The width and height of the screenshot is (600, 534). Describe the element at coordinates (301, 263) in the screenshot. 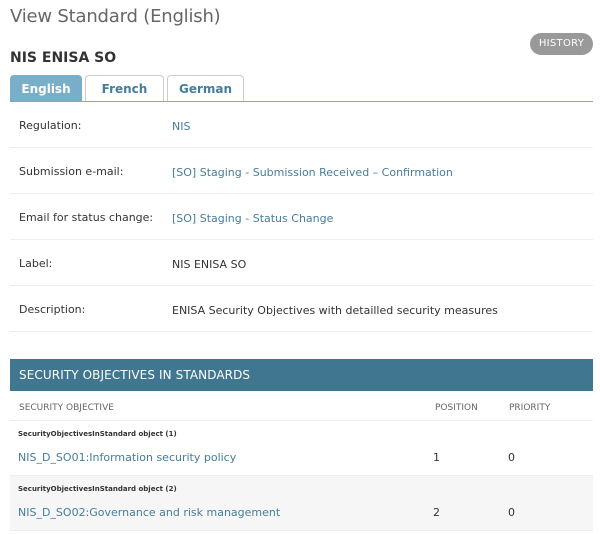

I see `field-row-label: Label: NIS ENISA SO` at that location.